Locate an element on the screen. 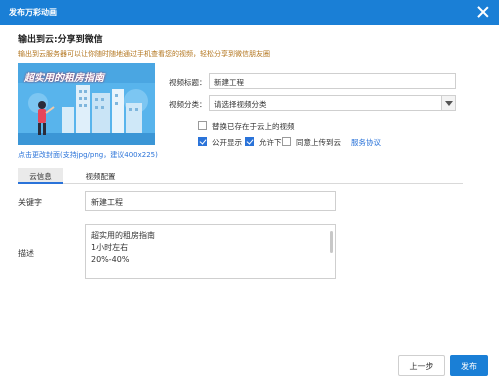 This screenshot has width=499, height=385. tab-bar: 云信息 视频配置 is located at coordinates (240, 176).